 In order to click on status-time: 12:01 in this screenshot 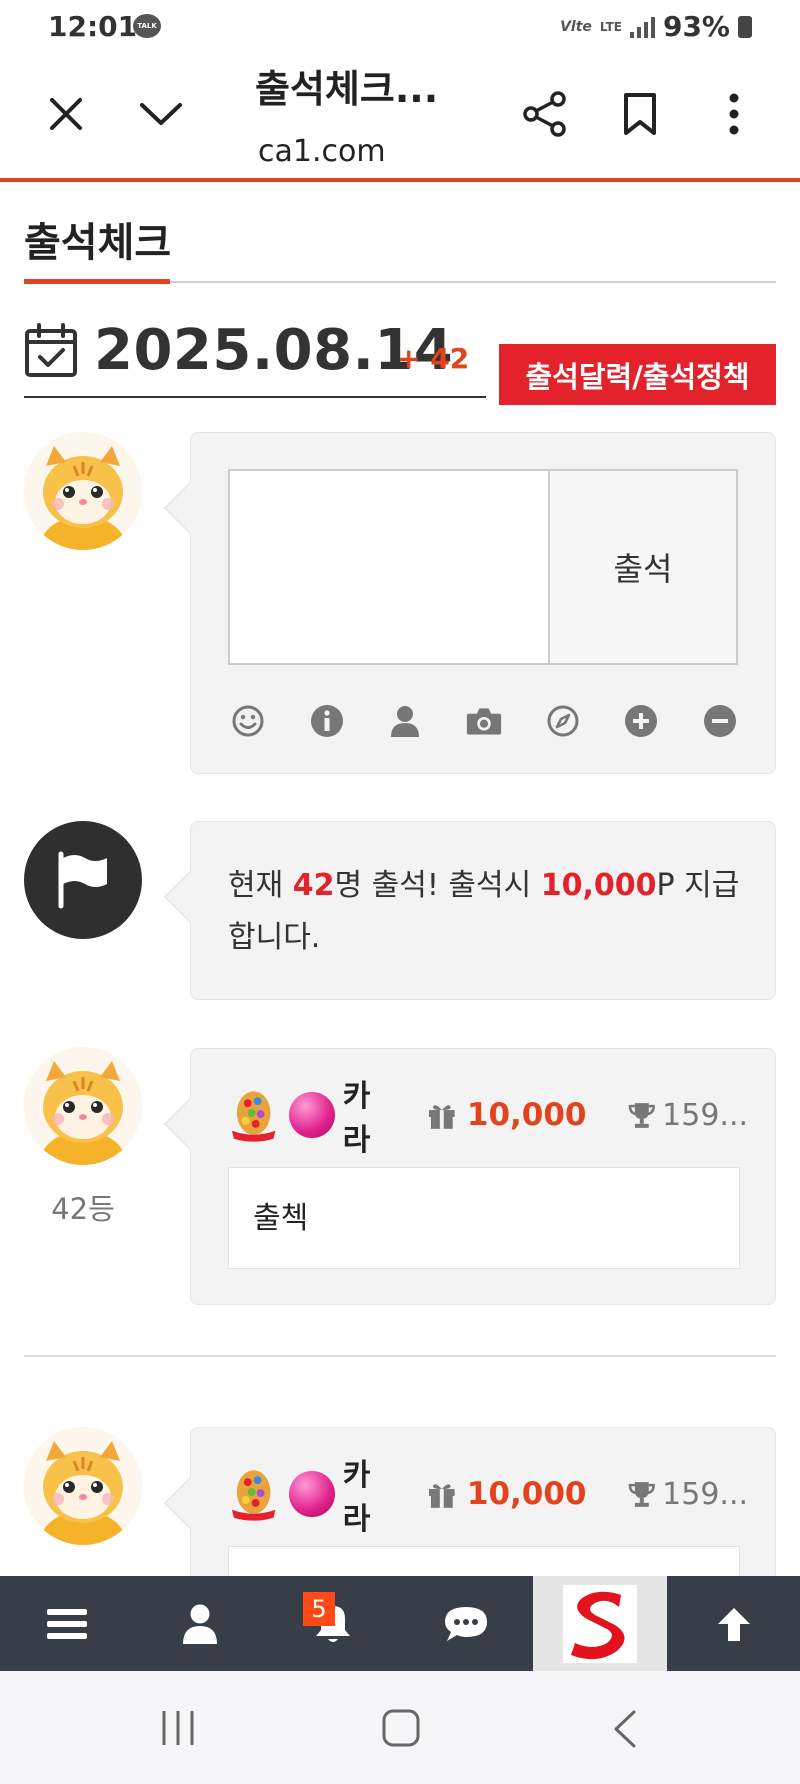, I will do `click(93, 26)`.